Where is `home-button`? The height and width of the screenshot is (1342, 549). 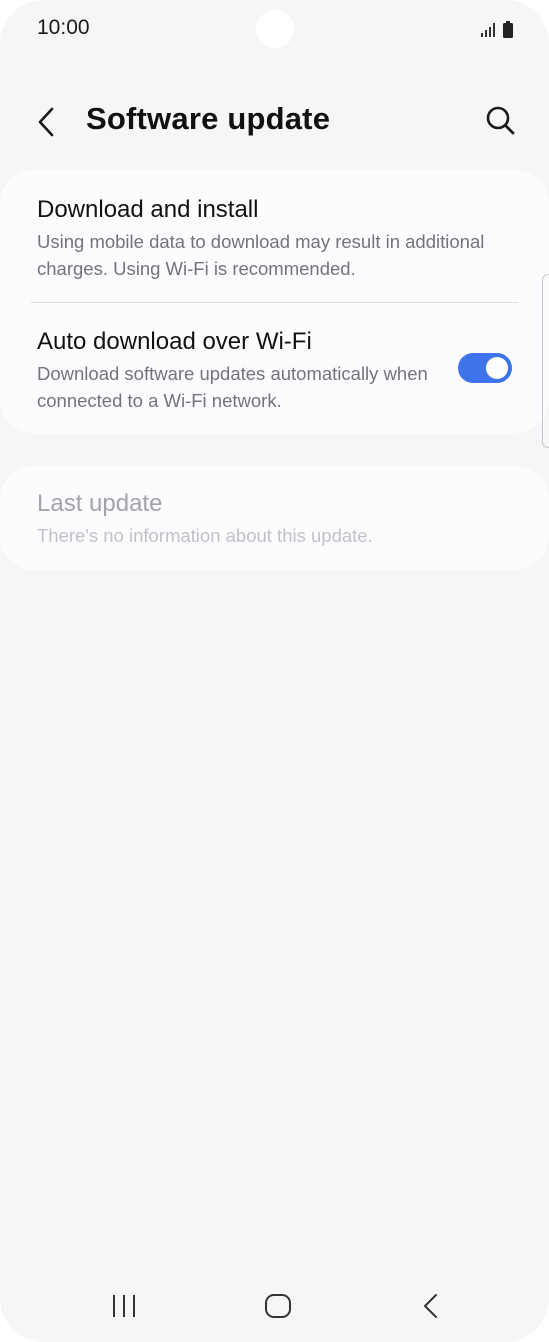
home-button is located at coordinates (278, 1306).